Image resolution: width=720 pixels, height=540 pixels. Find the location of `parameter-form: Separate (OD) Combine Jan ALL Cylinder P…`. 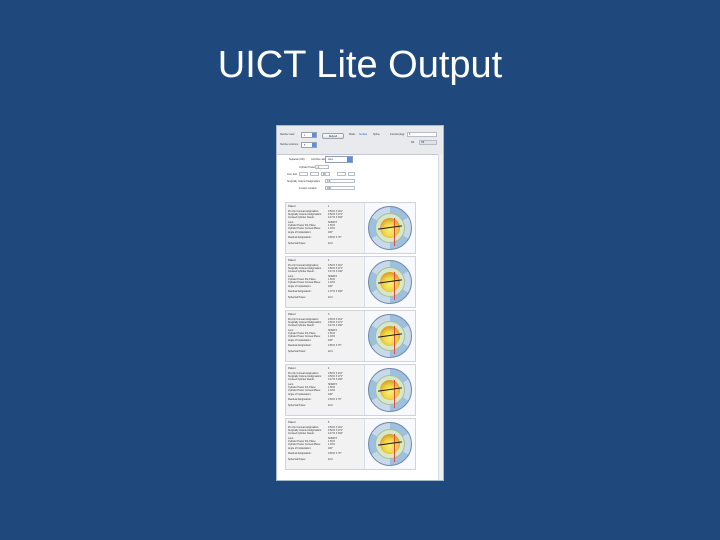

parameter-form: Separate (OD) Combine Jan ALL Cylinder P… is located at coordinates (320, 176).